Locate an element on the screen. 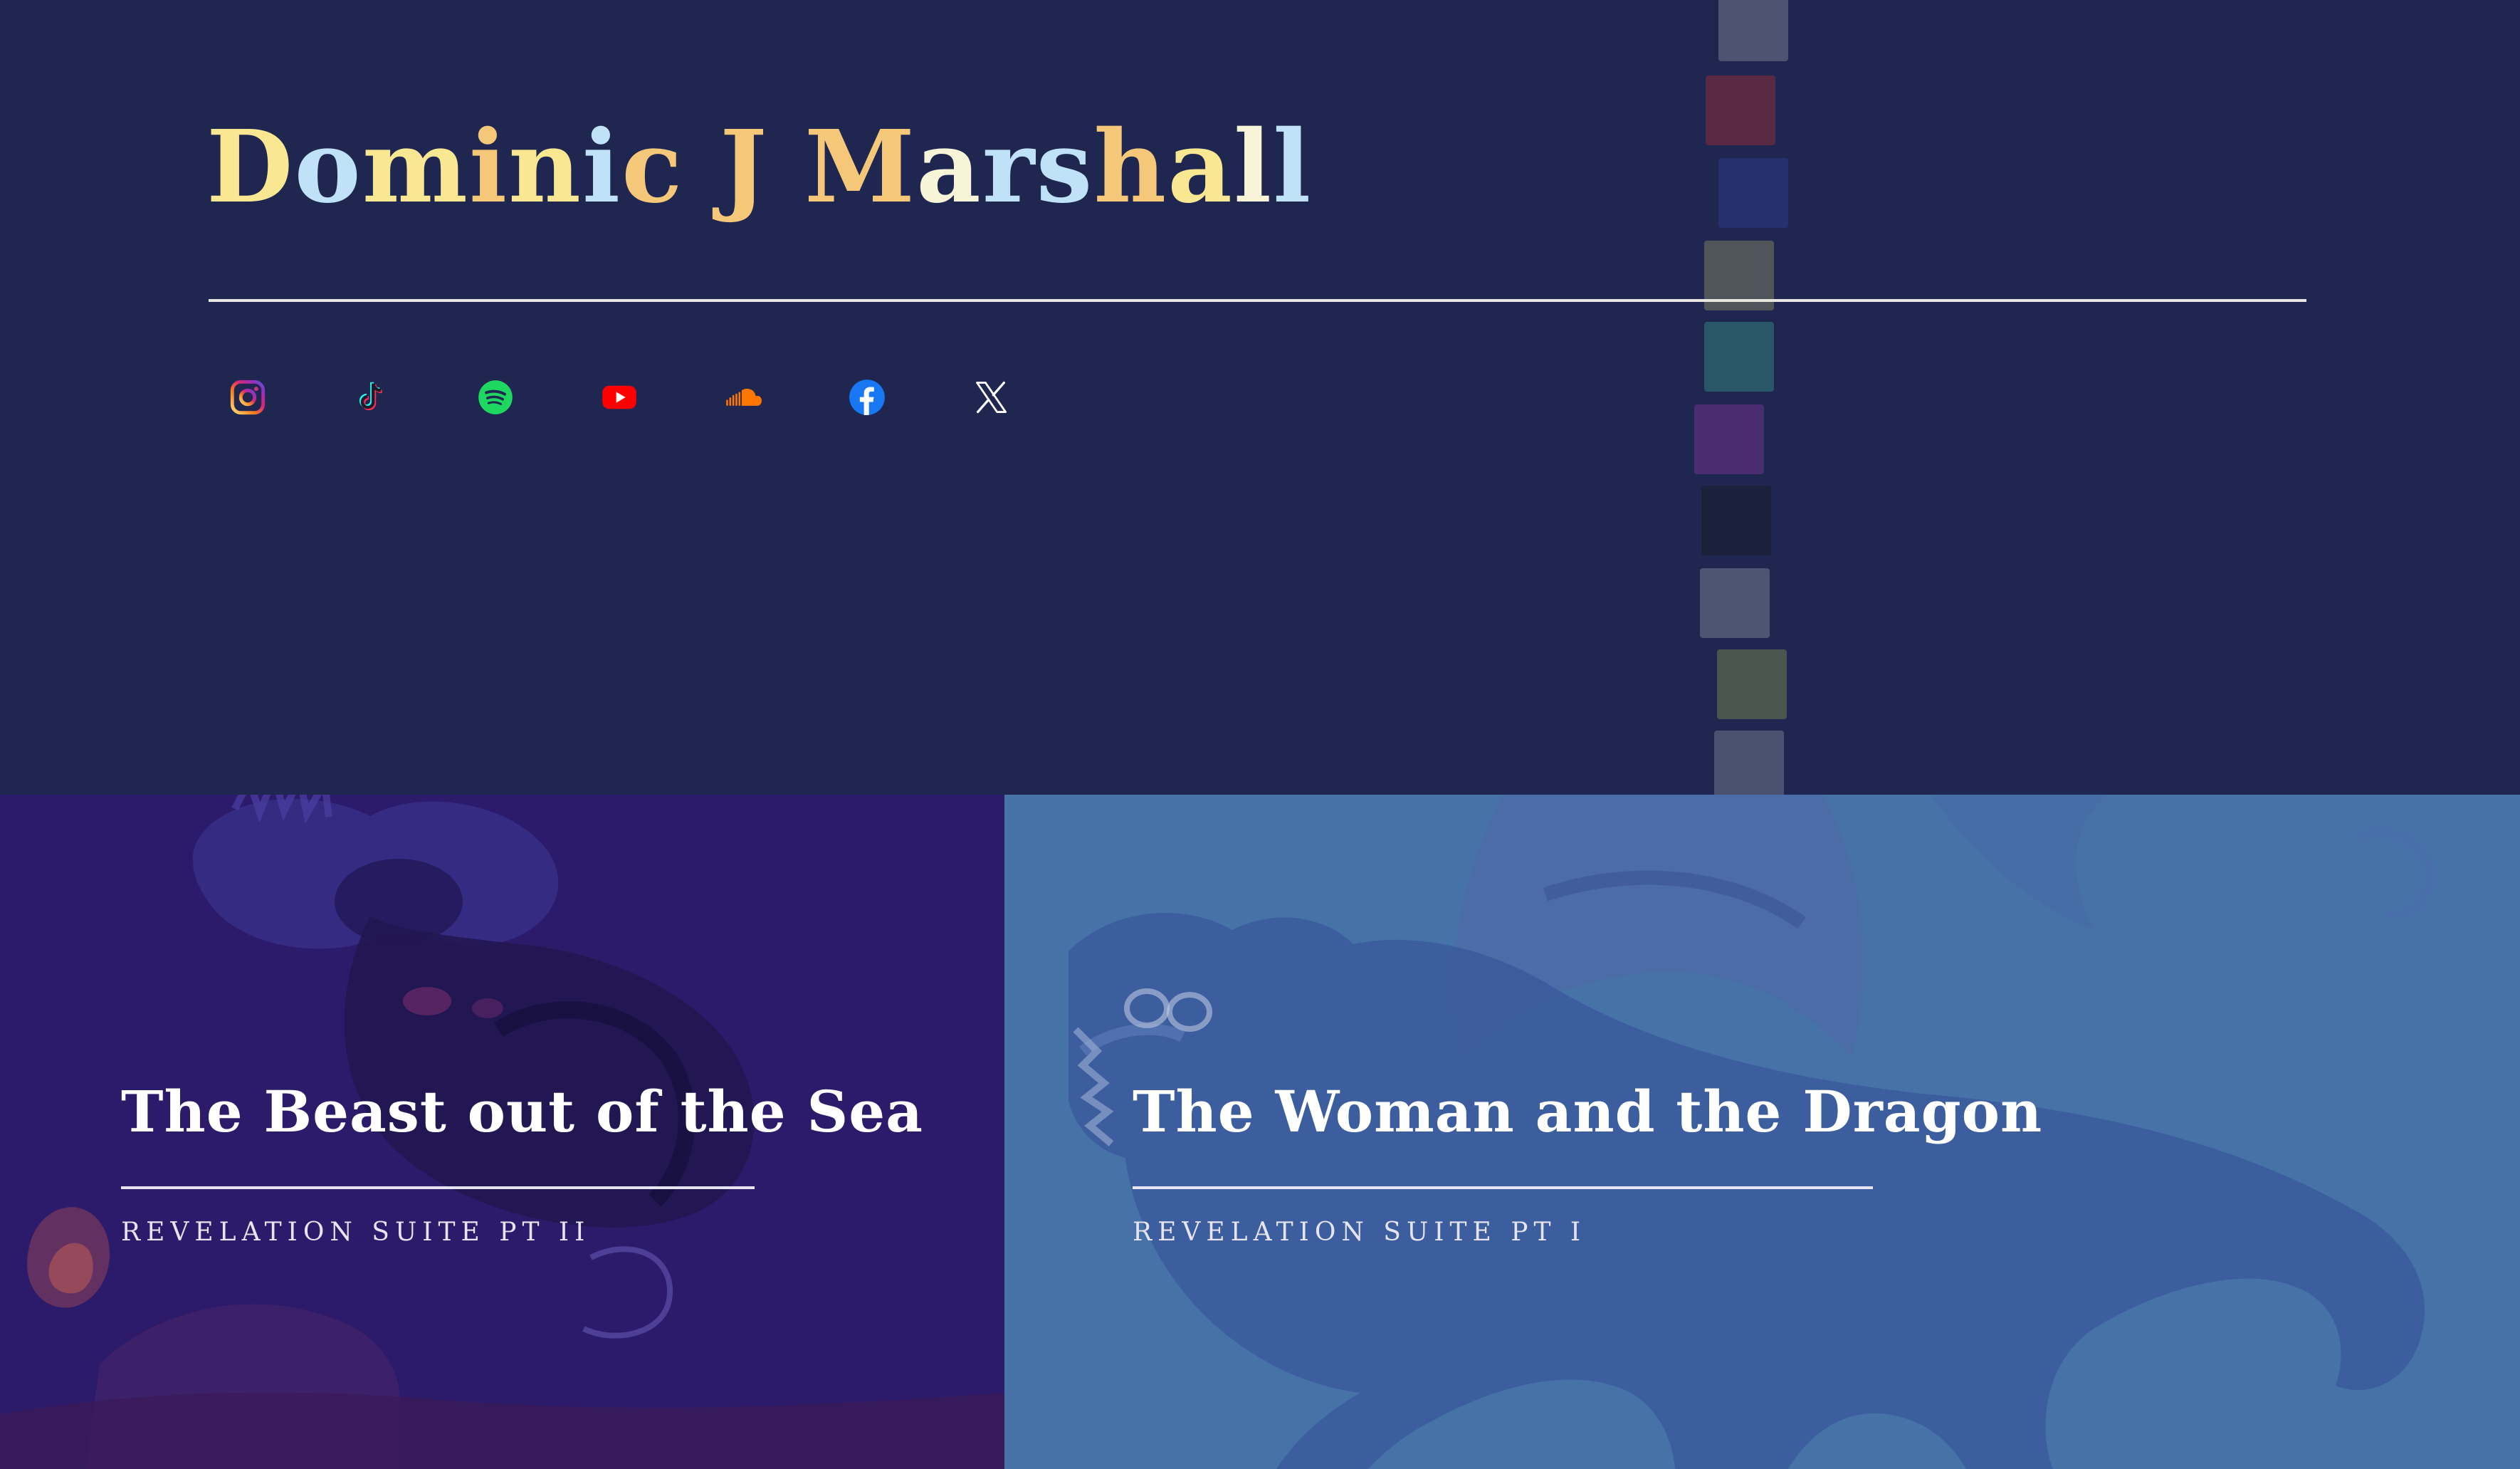  site-title: Dominic J Marshall is located at coordinates (759, 167).